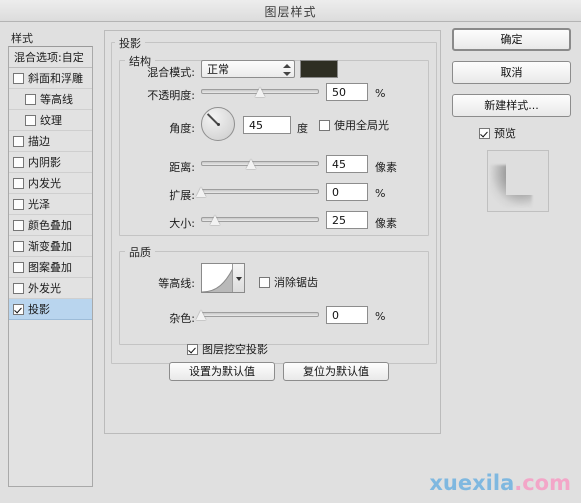  Describe the element at coordinates (484, 133) in the screenshot. I see `checkbox-preview` at that location.